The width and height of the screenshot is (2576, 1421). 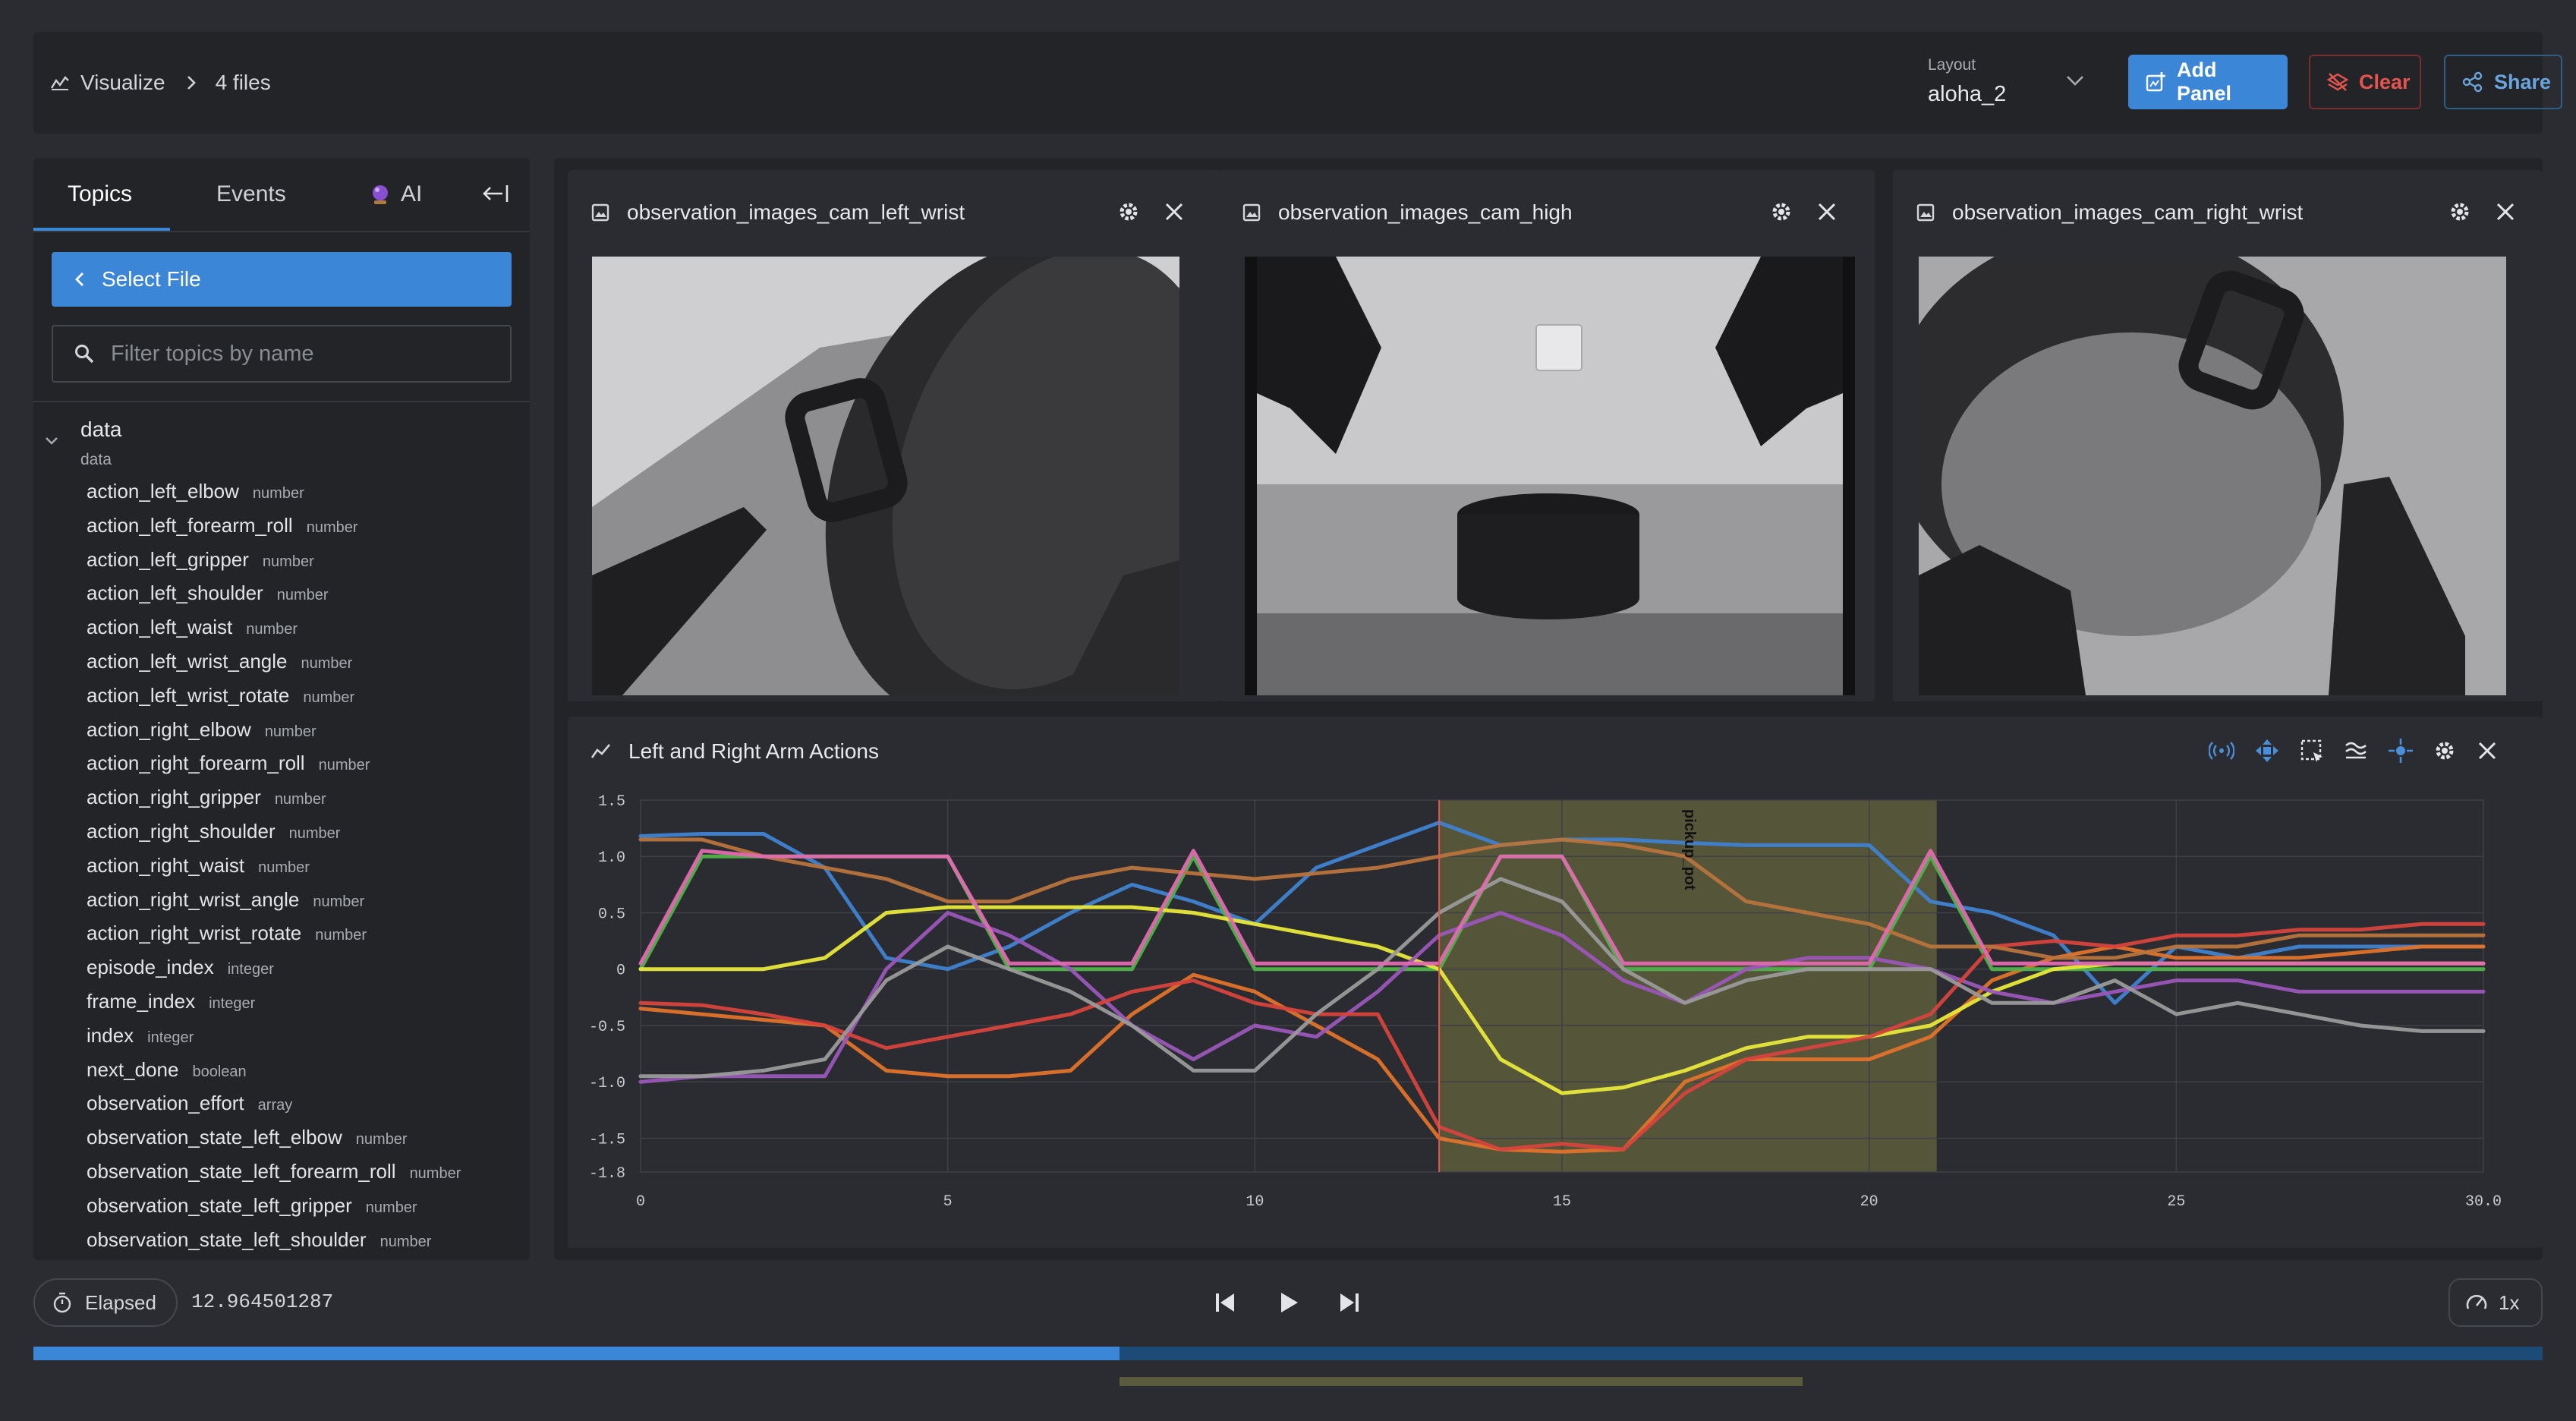 What do you see at coordinates (307, 1041) in the screenshot?
I see `topic-item: index integer` at bounding box center [307, 1041].